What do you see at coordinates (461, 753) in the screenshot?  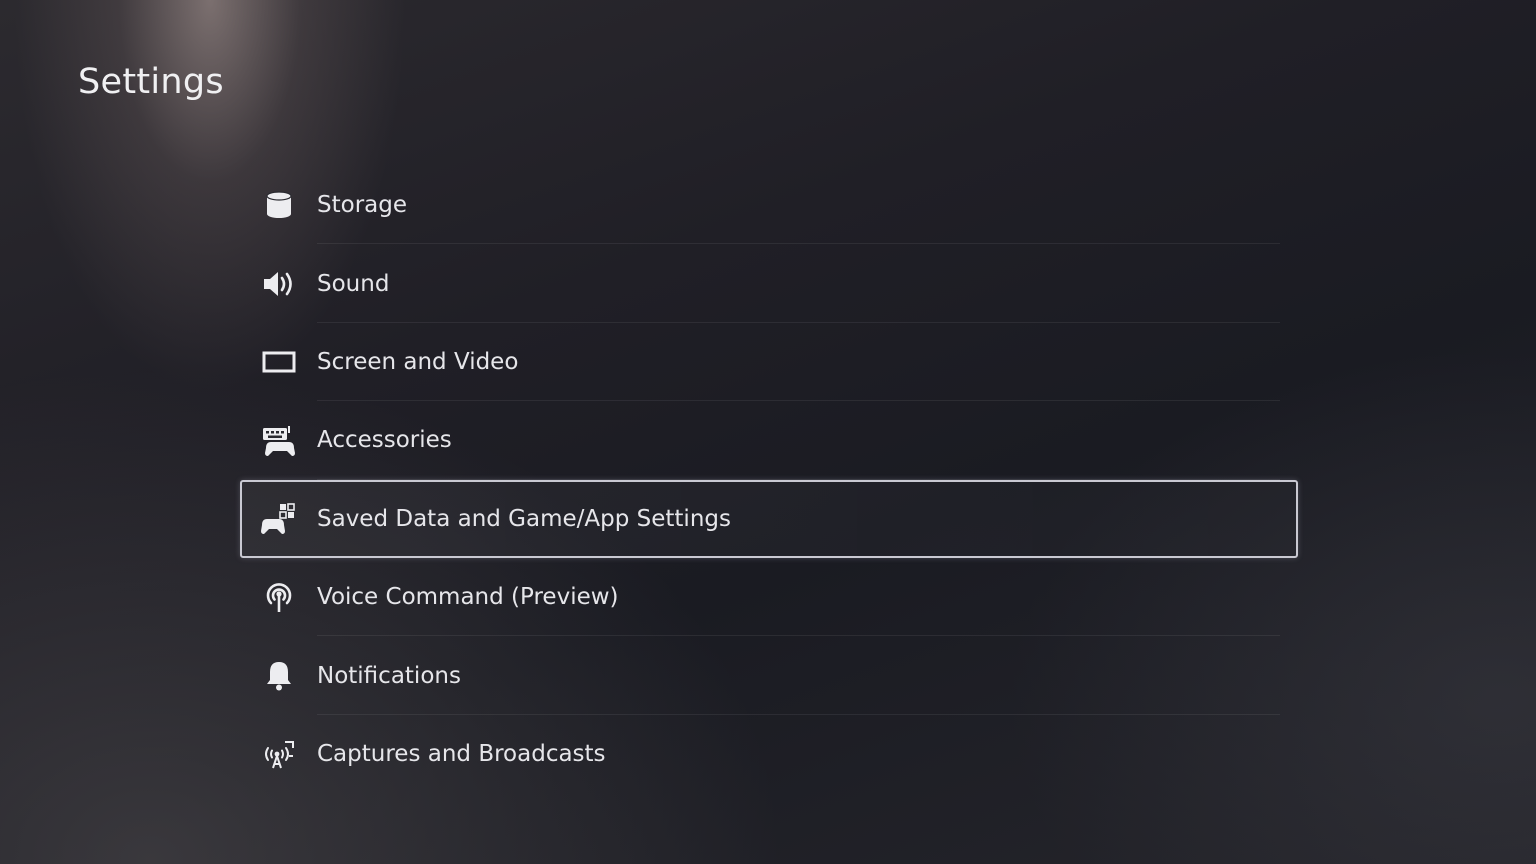 I see `menu-item-label: Captures and Broadcasts` at bounding box center [461, 753].